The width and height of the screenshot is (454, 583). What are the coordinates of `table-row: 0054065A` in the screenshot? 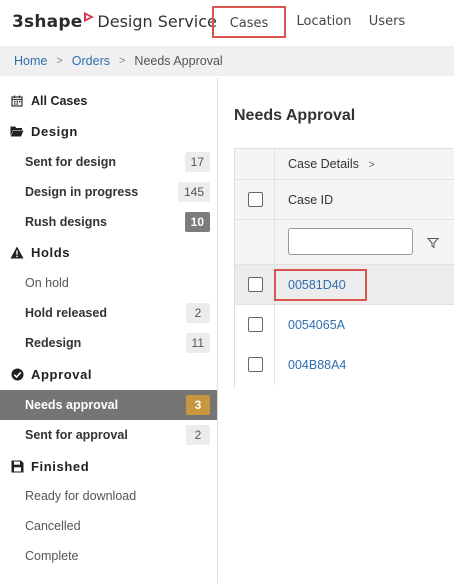 It's located at (344, 325).